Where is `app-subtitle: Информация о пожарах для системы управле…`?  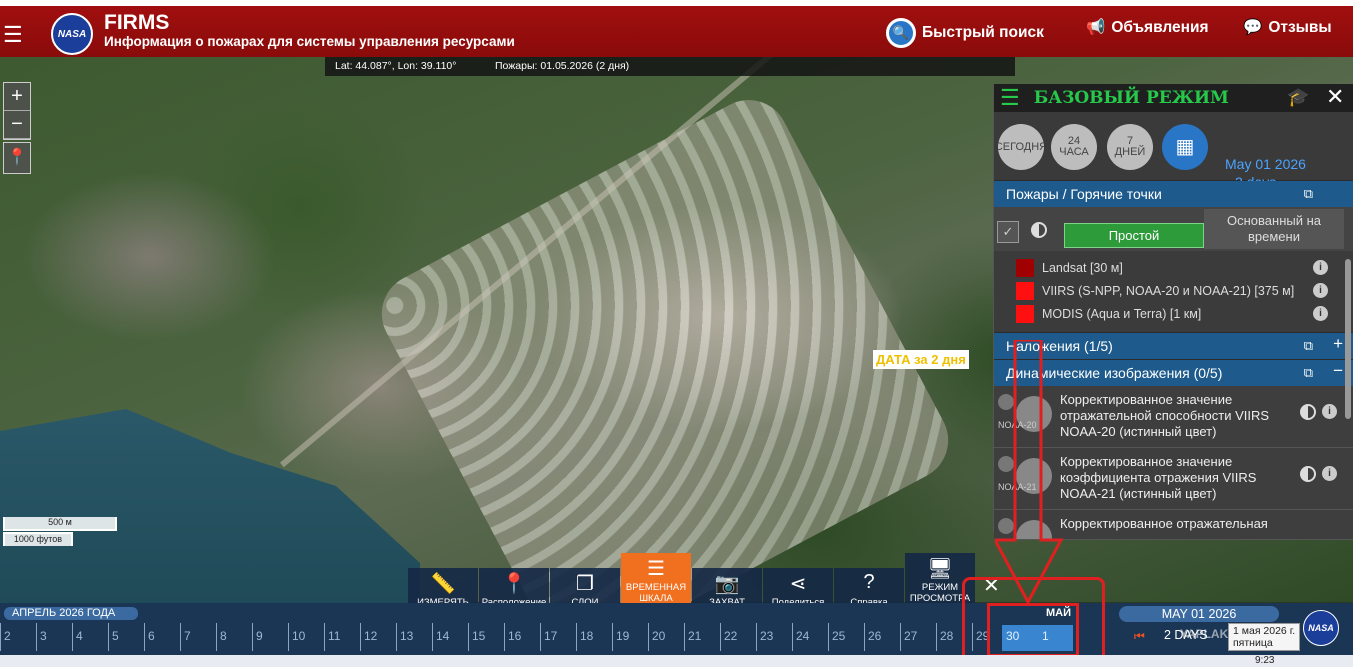 app-subtitle: Информация о пожарах для системы управле… is located at coordinates (309, 41).